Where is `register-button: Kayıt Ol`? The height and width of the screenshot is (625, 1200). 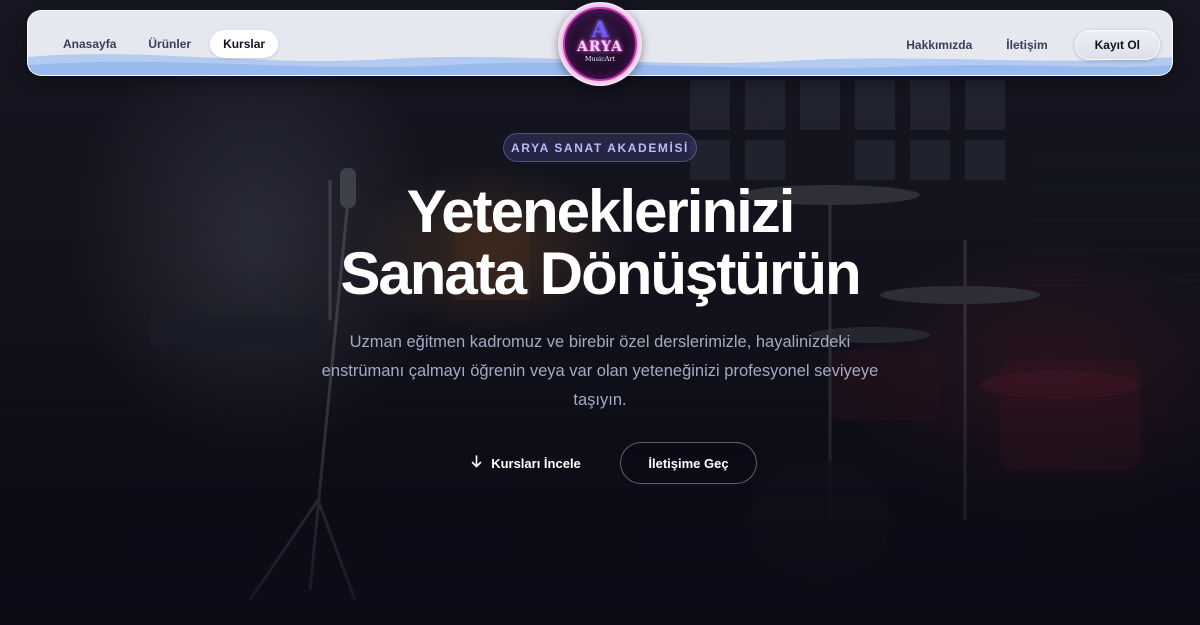
register-button: Kayıt Ol is located at coordinates (1117, 45).